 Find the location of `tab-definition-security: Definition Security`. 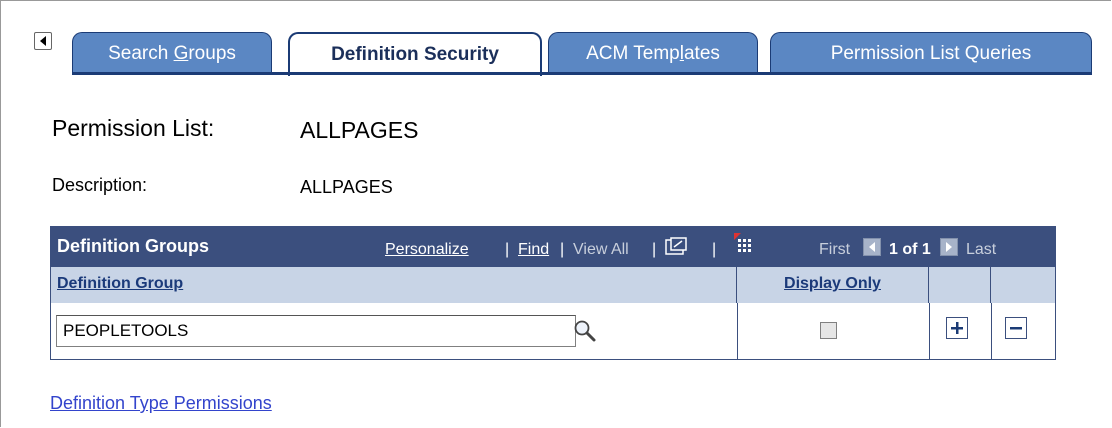

tab-definition-security: Definition Security is located at coordinates (415, 54).